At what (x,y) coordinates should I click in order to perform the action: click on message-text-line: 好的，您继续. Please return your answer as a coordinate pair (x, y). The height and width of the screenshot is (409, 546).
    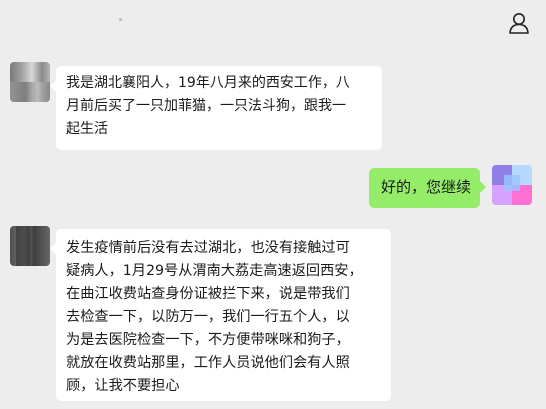
    Looking at the image, I should click on (426, 187).